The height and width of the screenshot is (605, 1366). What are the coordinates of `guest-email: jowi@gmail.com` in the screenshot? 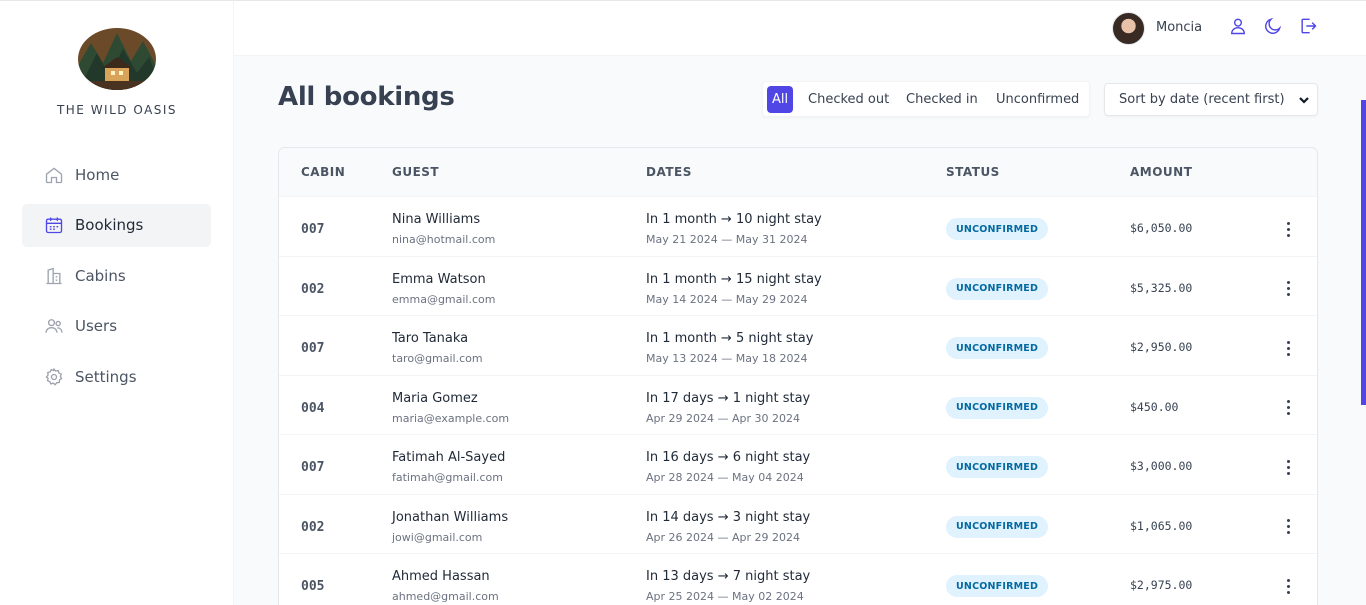 It's located at (437, 537).